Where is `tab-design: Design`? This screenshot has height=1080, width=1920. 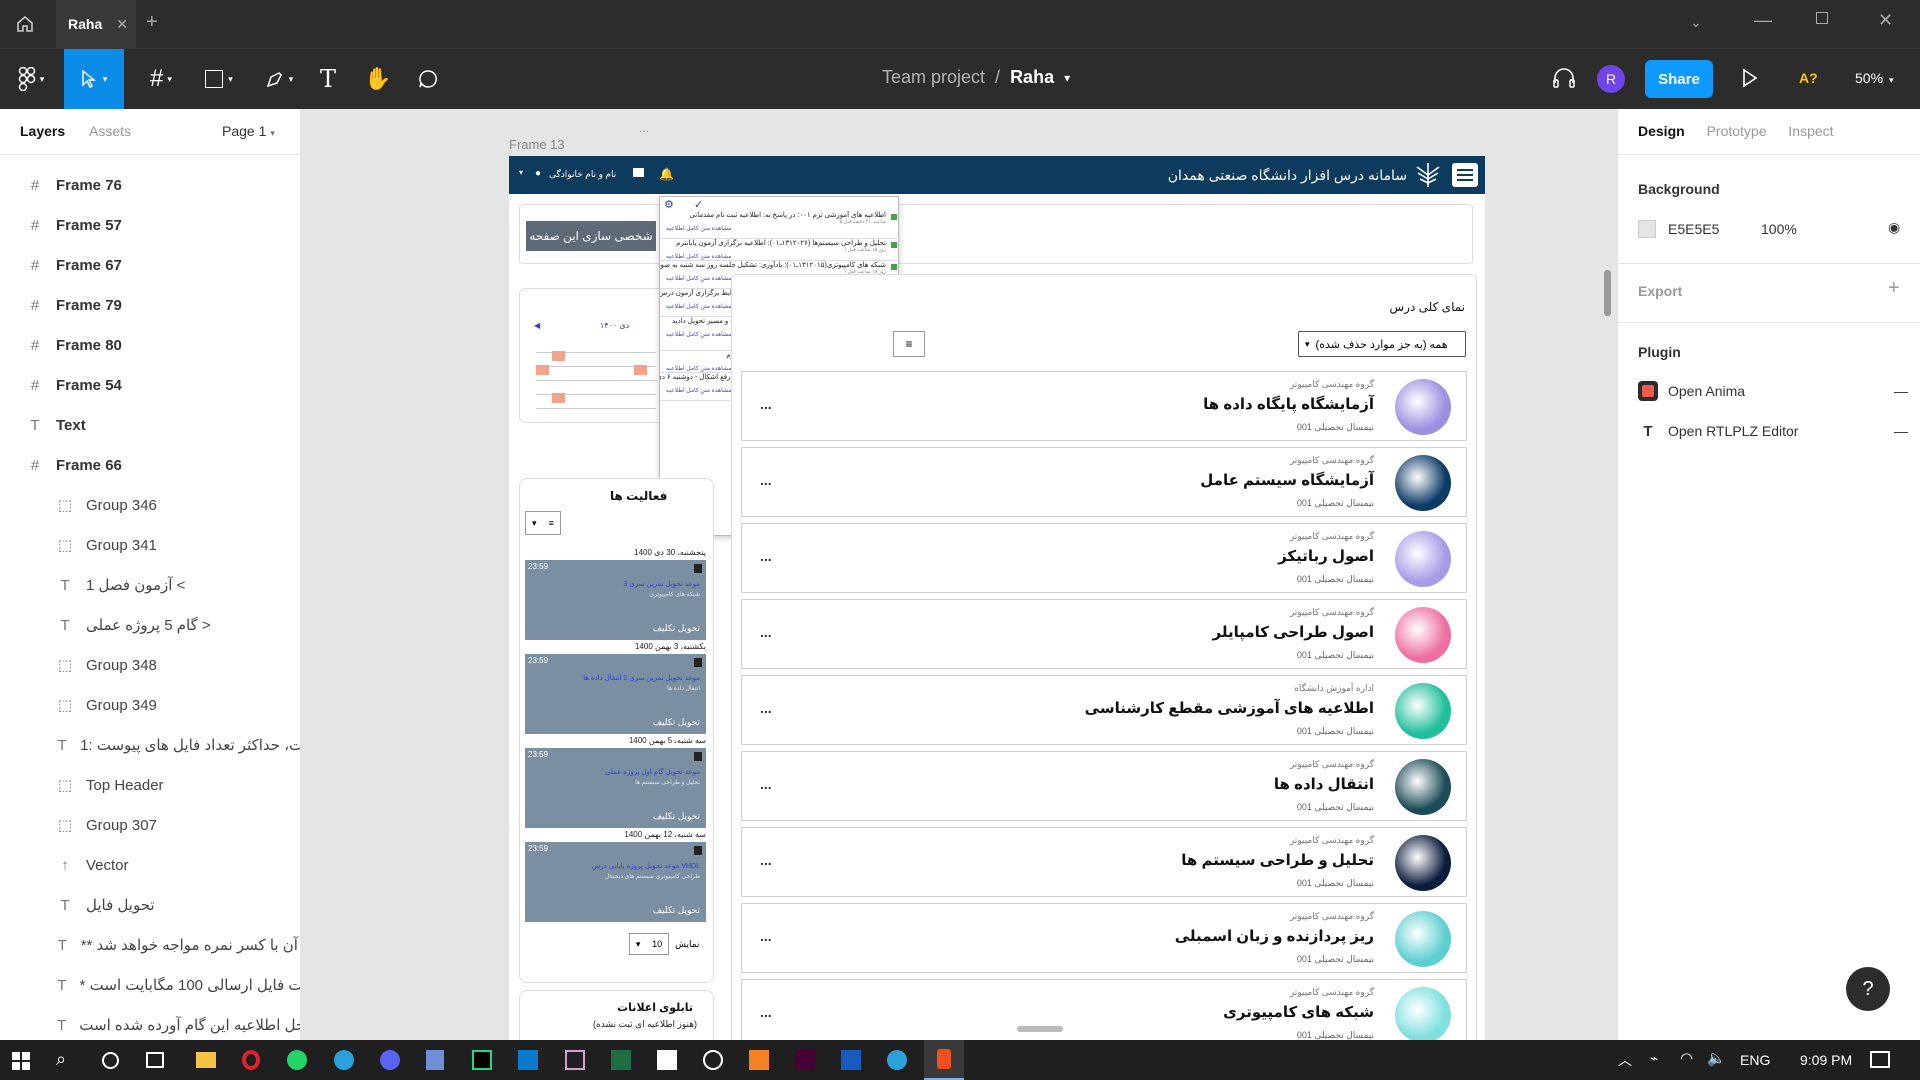
tab-design: Design is located at coordinates (1661, 131).